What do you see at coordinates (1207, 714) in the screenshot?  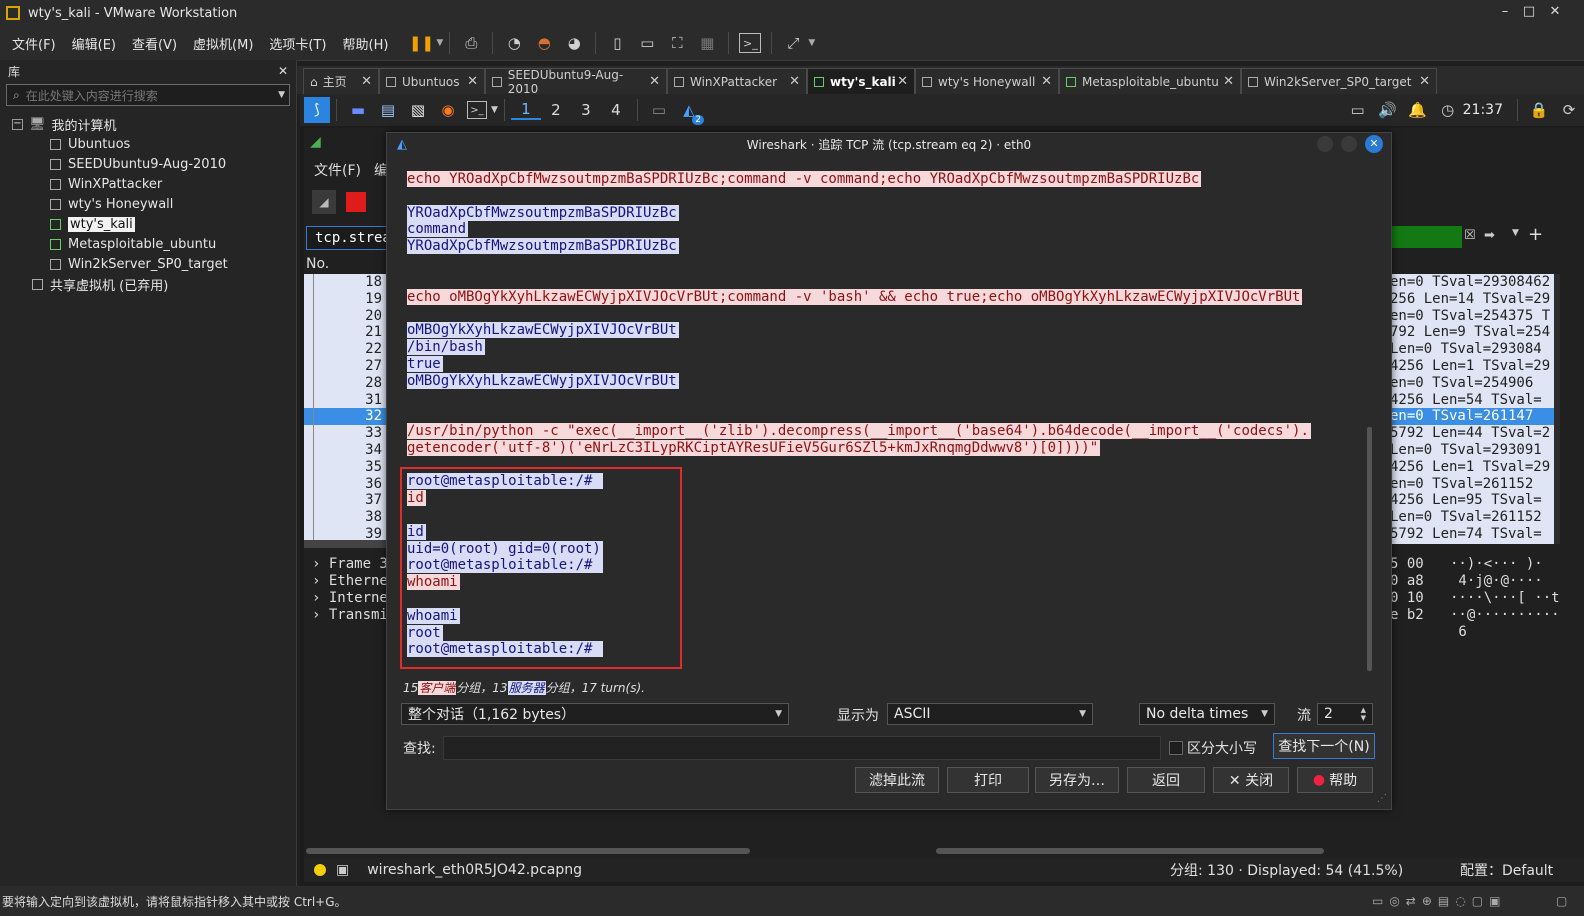 I see `delta-times-select: No delta times ▼` at bounding box center [1207, 714].